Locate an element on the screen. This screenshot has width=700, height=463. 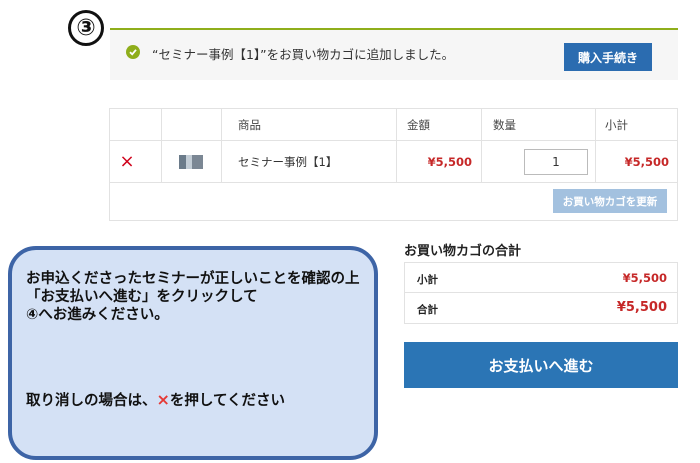
thumbnail-image-icon is located at coordinates (191, 161).